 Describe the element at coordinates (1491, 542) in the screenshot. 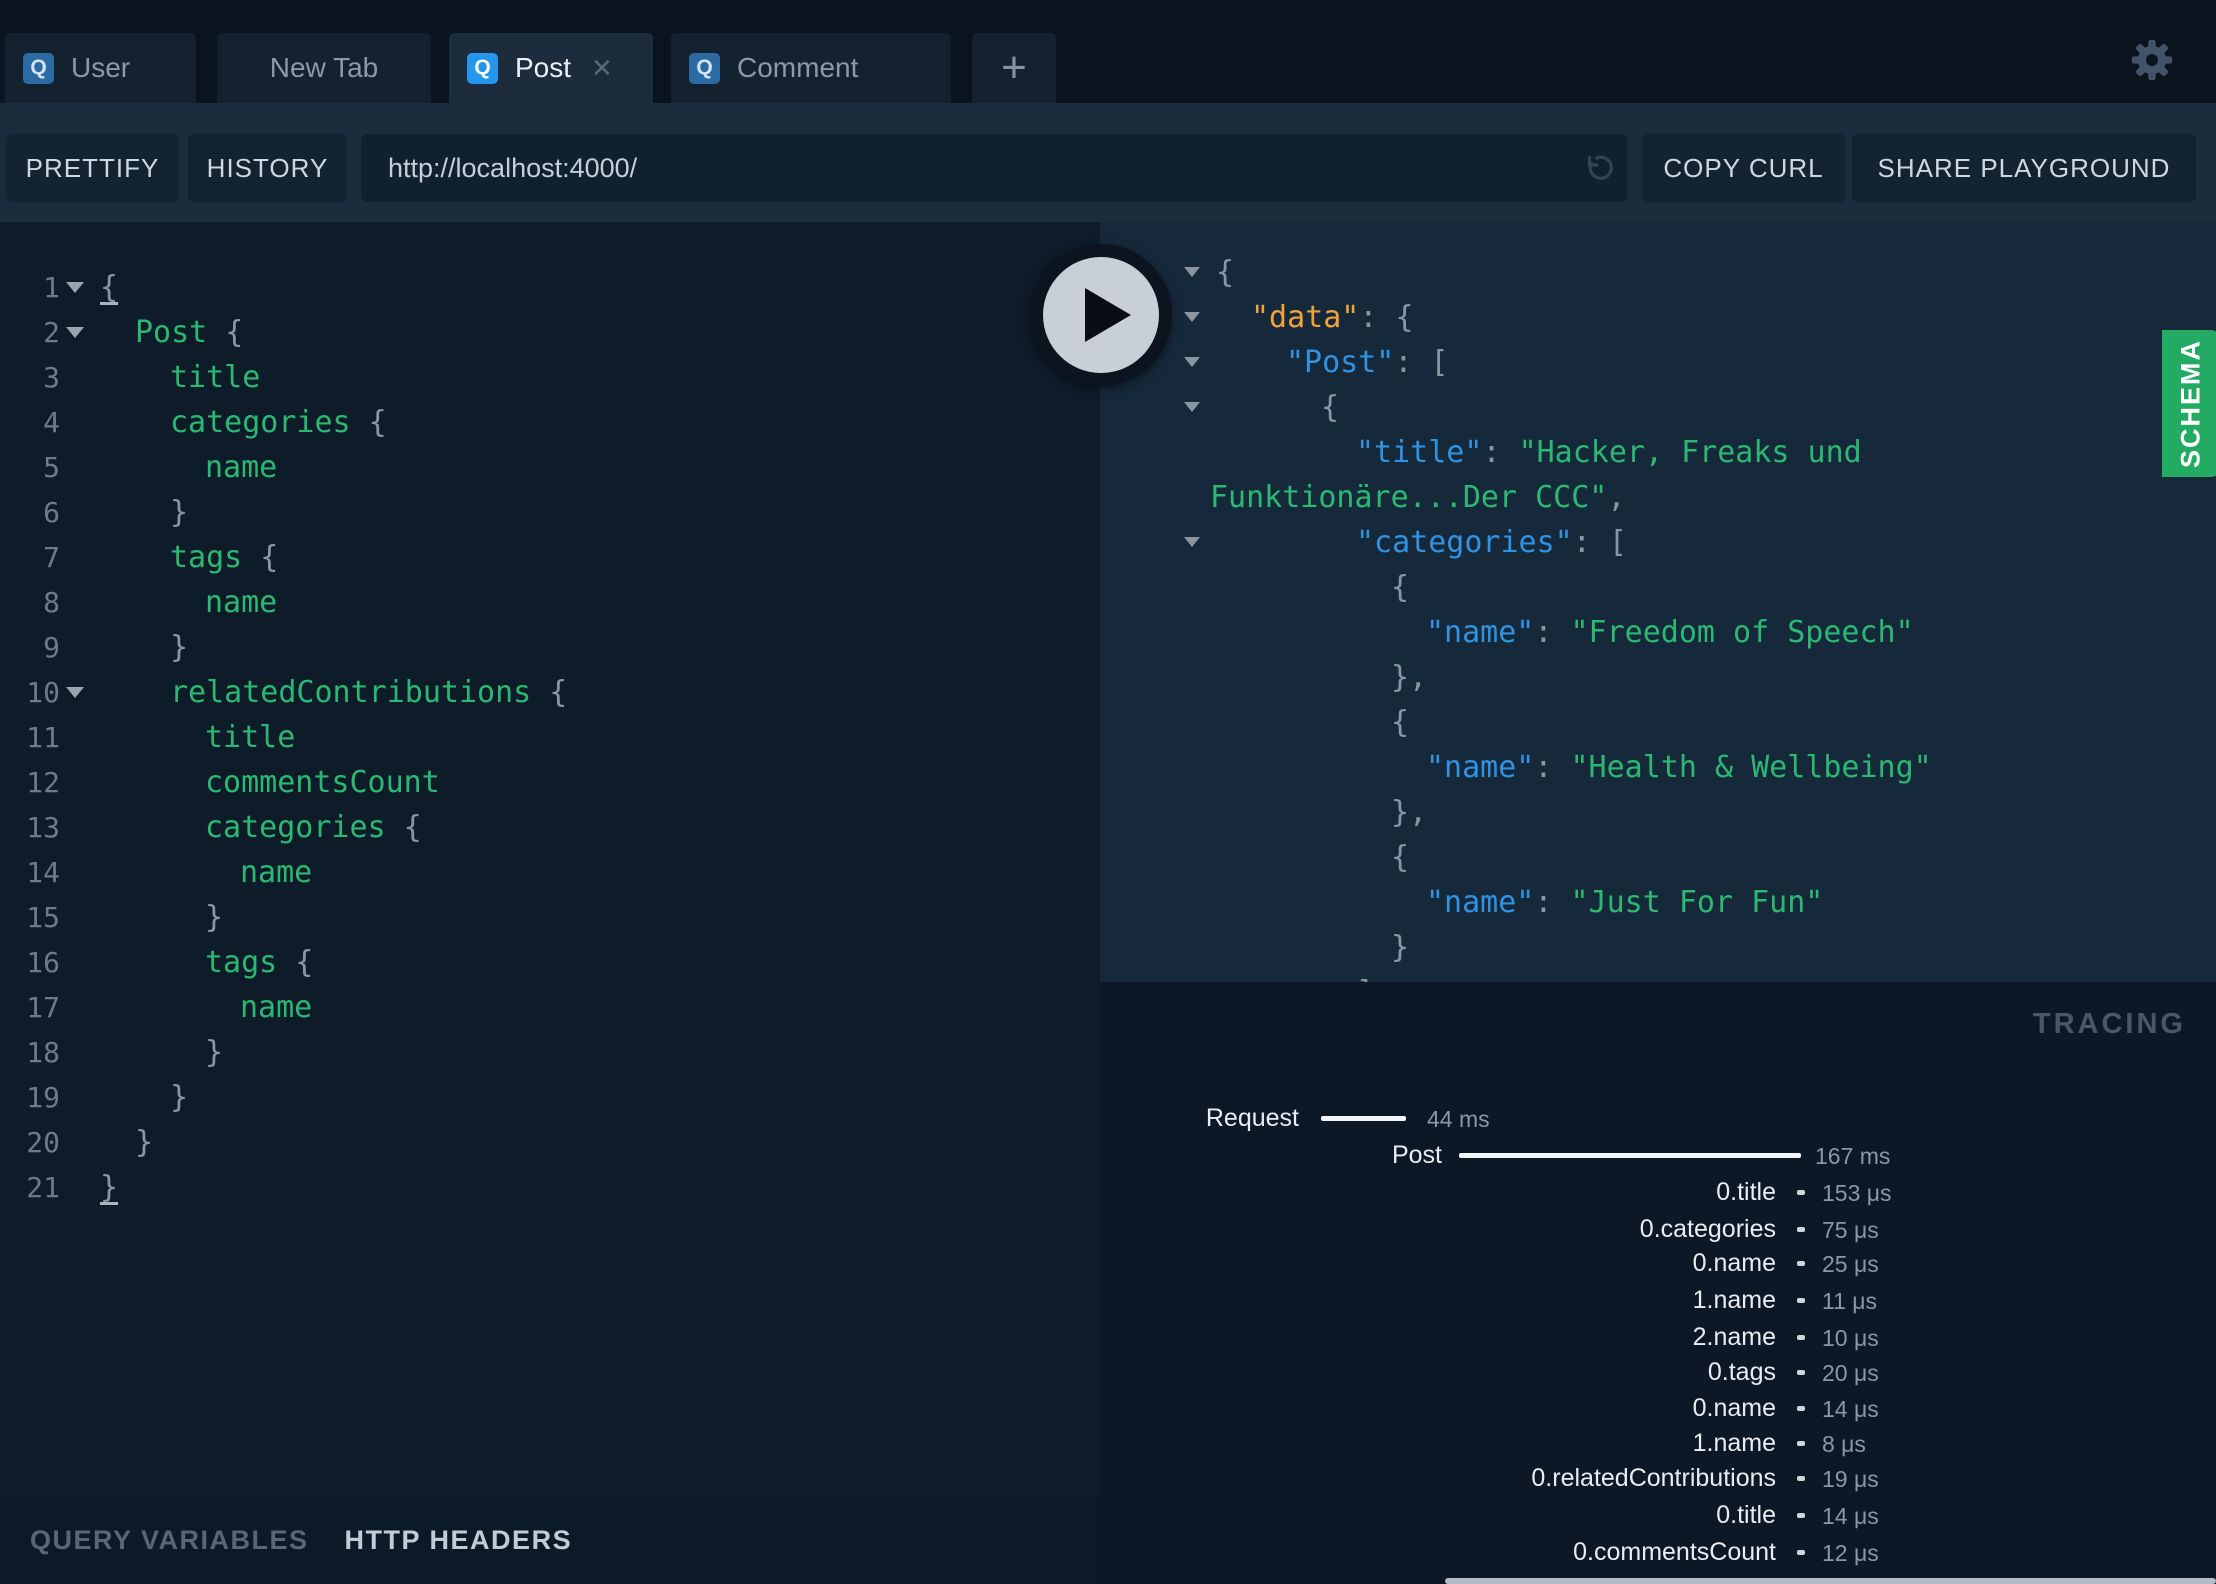

I see `response-text: "categories": [` at that location.